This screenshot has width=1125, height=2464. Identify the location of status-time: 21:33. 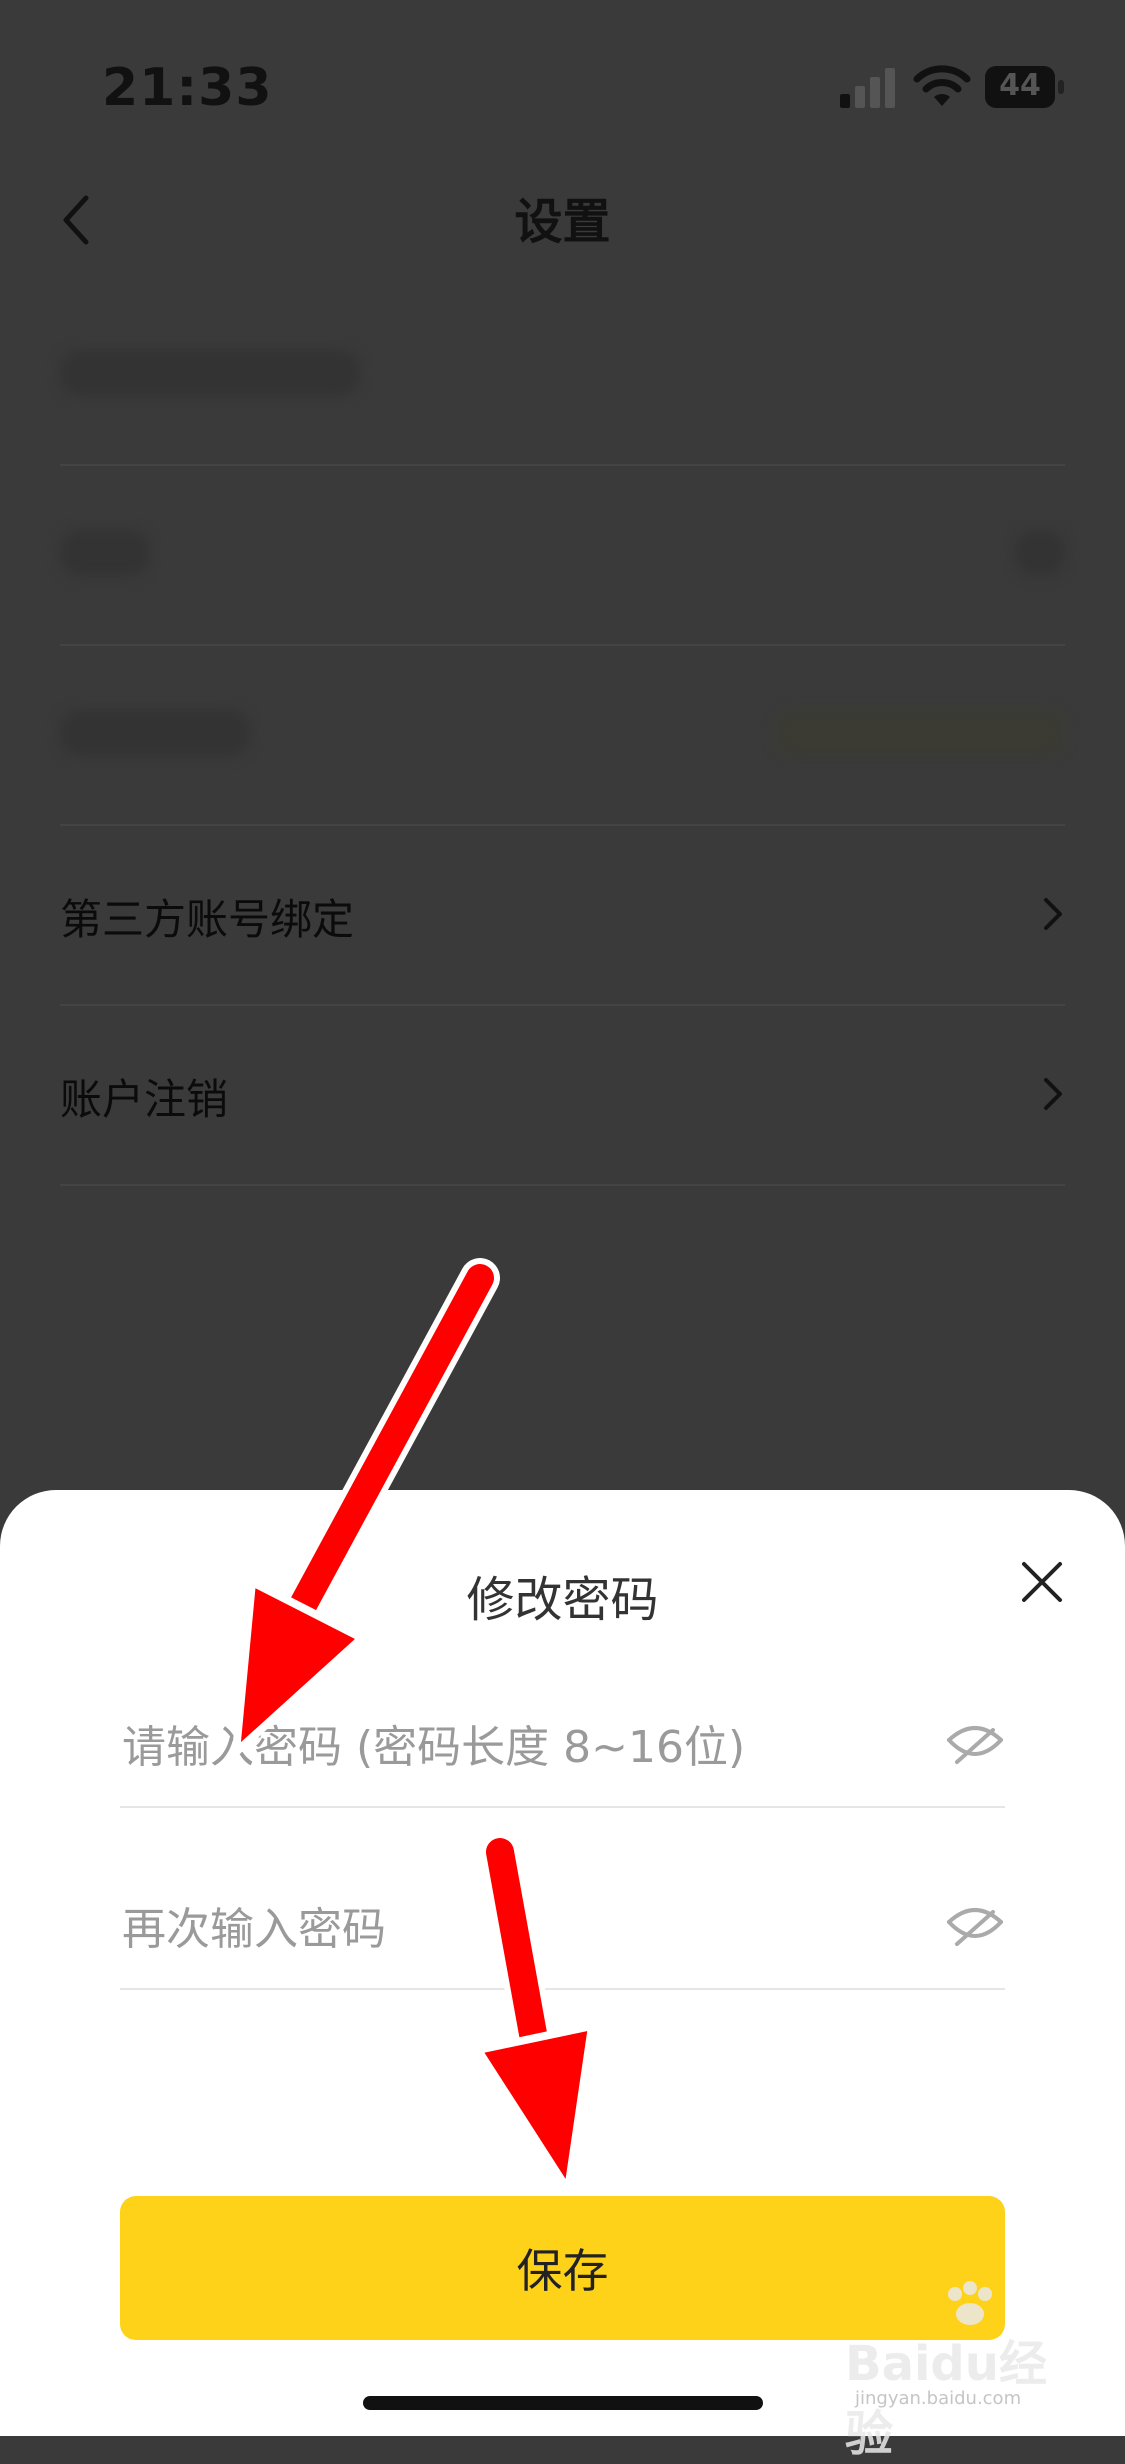
(187, 88).